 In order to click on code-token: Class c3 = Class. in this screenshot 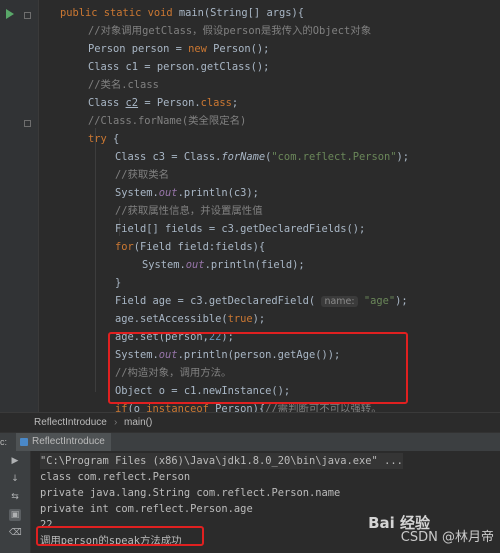, I will do `click(168, 157)`.